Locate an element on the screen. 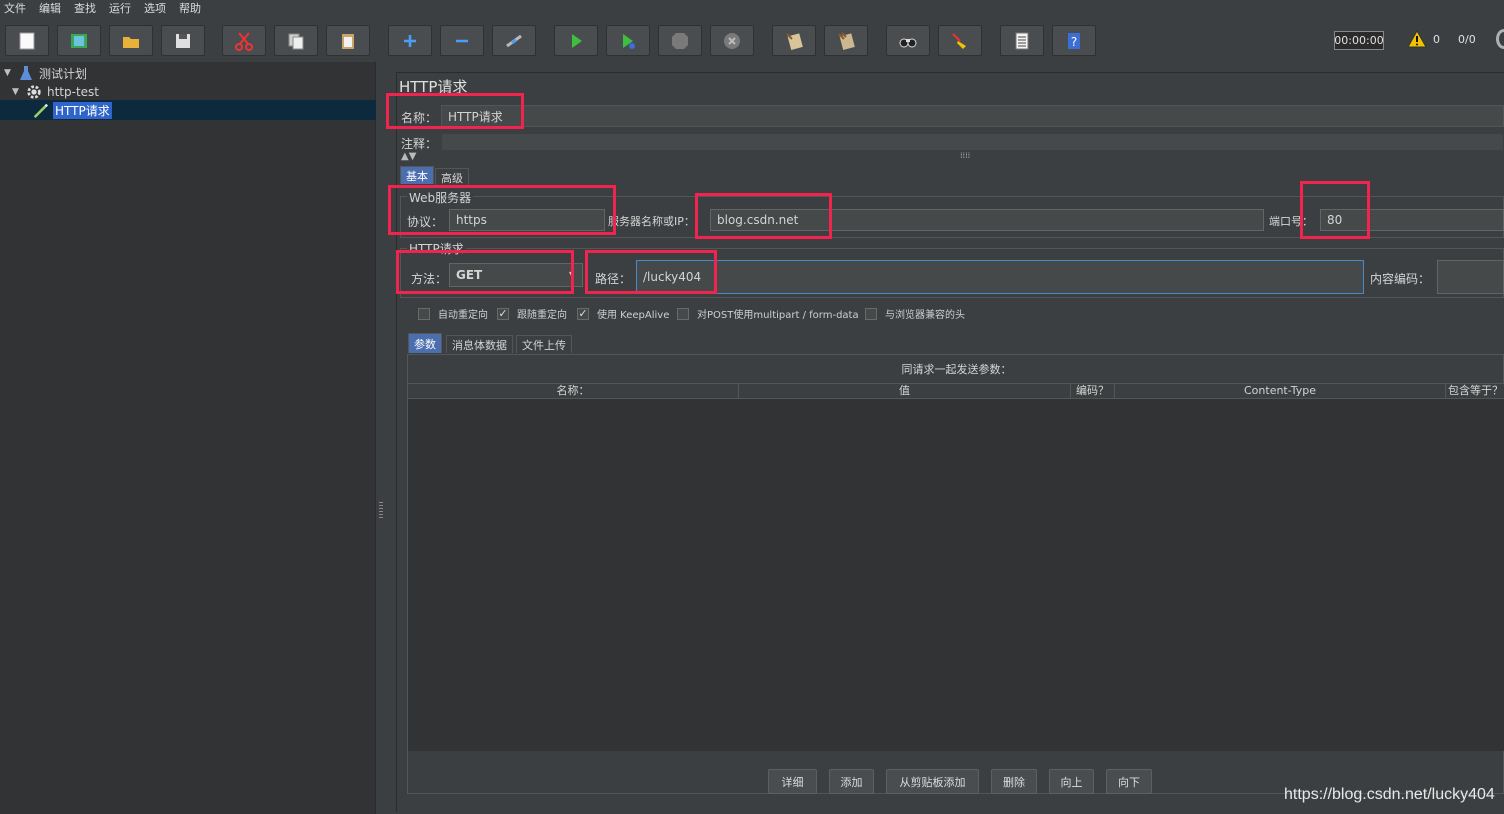  toolbar: ? 00:00:00 0 0/0 is located at coordinates (752, 41).